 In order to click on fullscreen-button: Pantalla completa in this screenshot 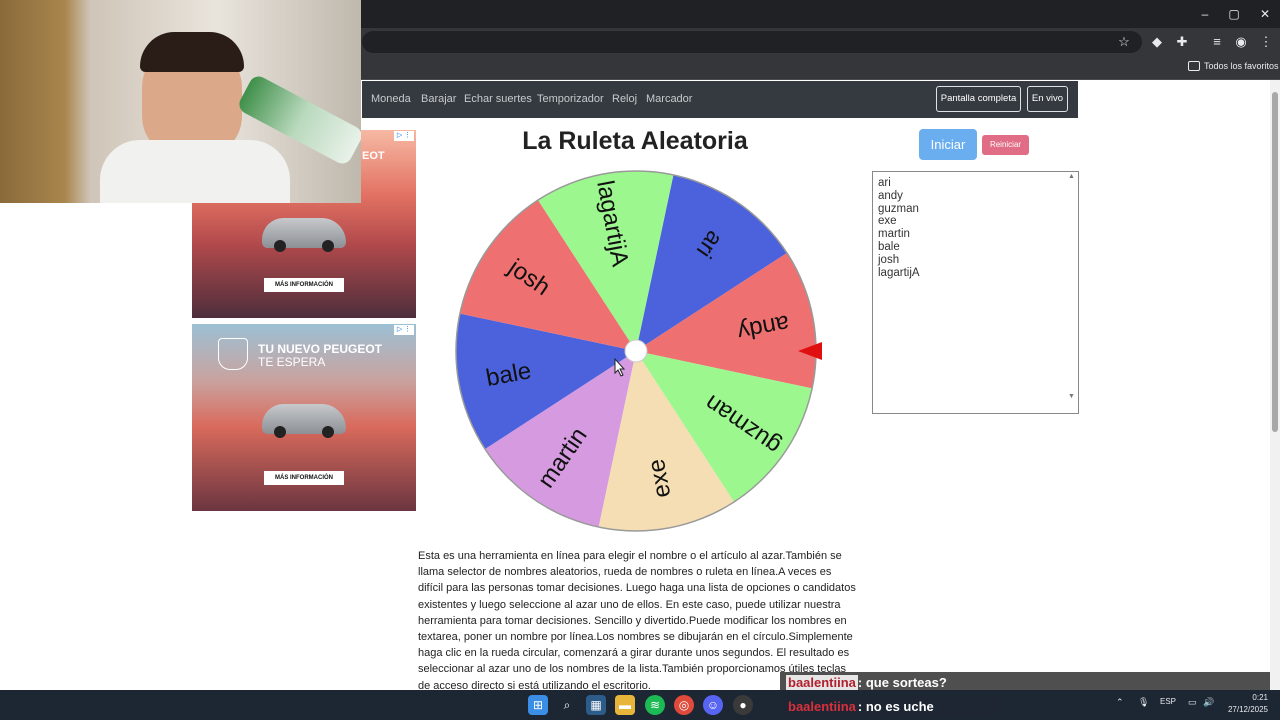, I will do `click(978, 99)`.